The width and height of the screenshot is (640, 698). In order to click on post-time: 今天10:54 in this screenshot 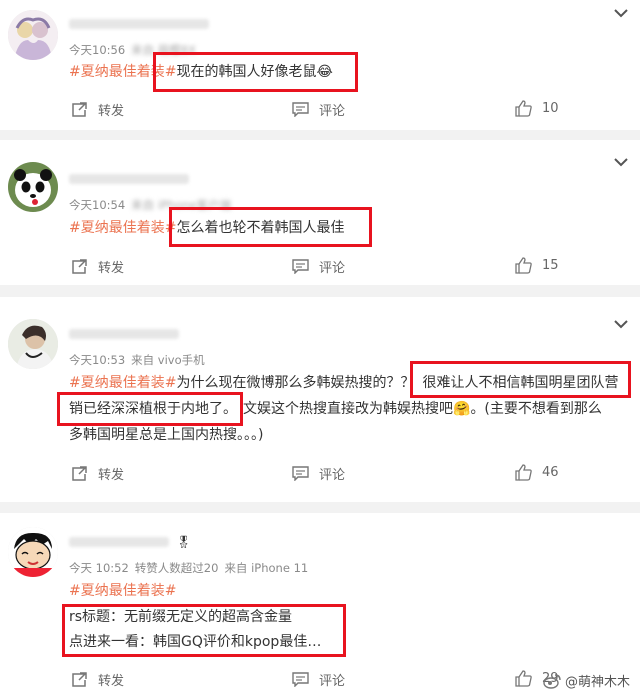, I will do `click(97, 205)`.